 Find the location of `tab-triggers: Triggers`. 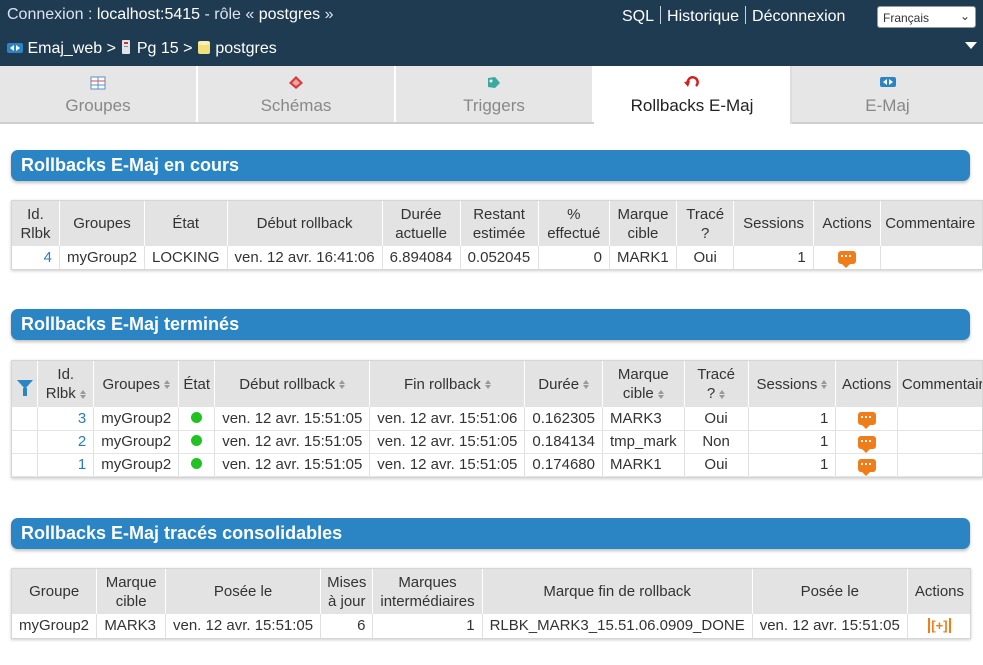

tab-triggers: Triggers is located at coordinates (495, 94).